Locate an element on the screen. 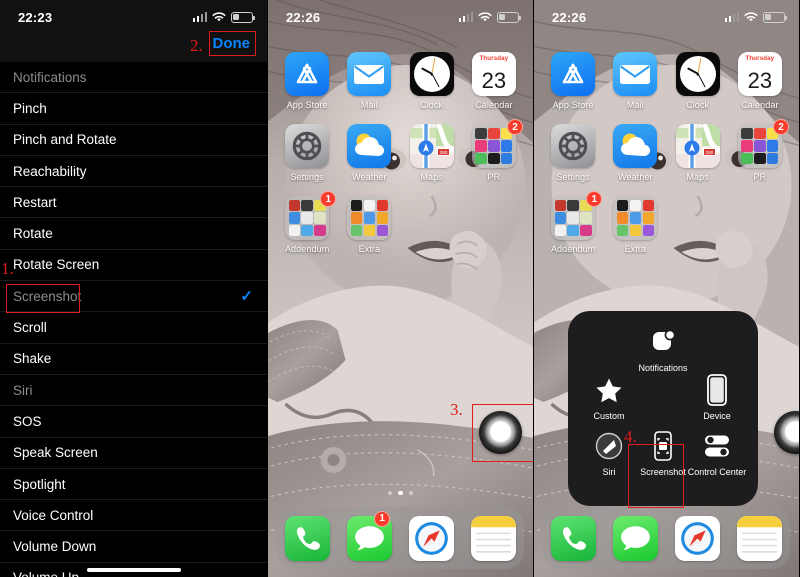  list-item: Spotlight is located at coordinates (133, 485).